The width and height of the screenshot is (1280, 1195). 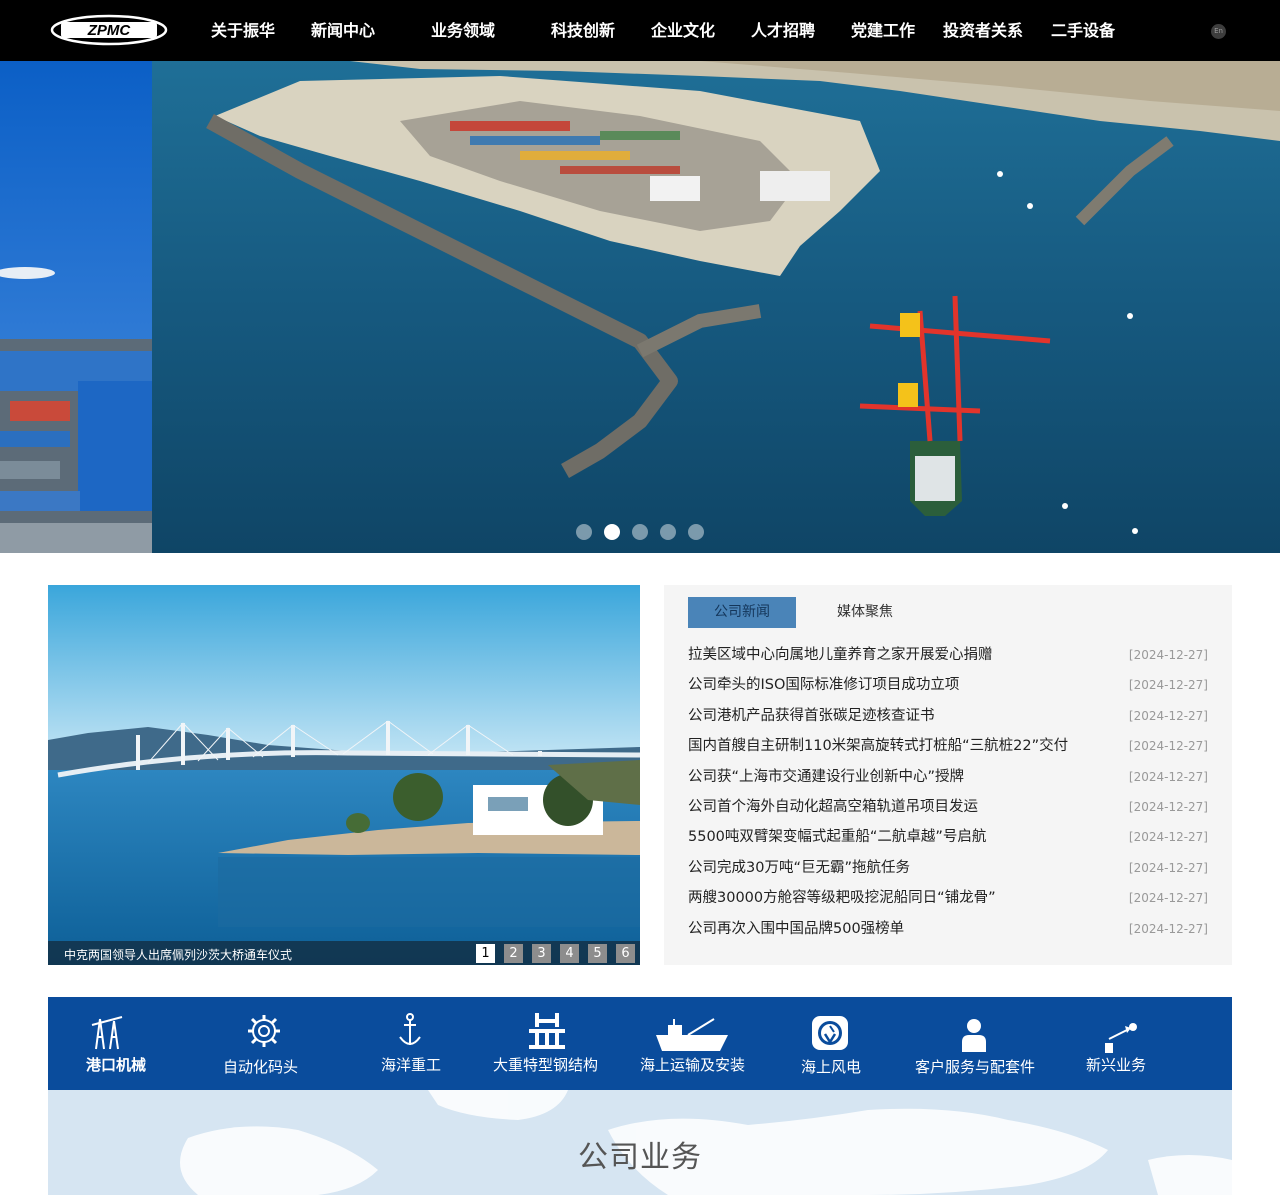 I want to click on biz-customer-service: 客户服务与配套件, so click(x=978, y=1043).